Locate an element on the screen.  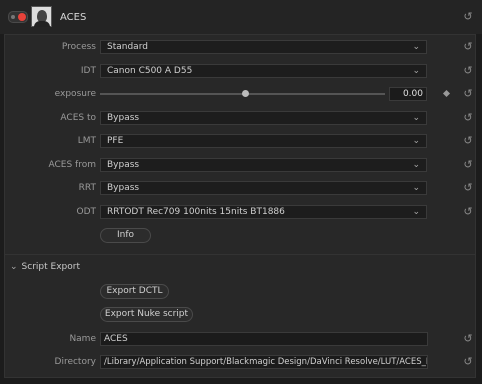
odt-dropdown: RRTODT Rec709 100nits 15nits BT1886 ⌄ is located at coordinates (263, 212).